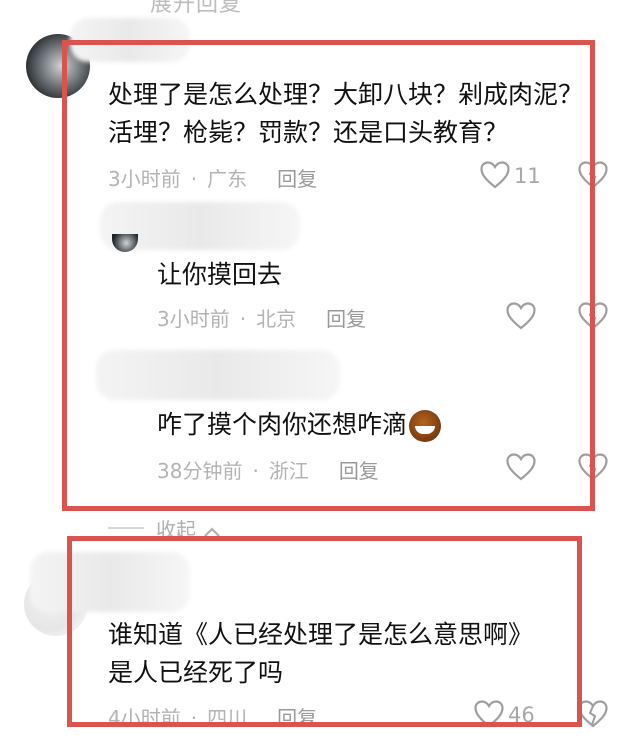  What do you see at coordinates (126, 528) in the screenshot?
I see `divider` at bounding box center [126, 528].